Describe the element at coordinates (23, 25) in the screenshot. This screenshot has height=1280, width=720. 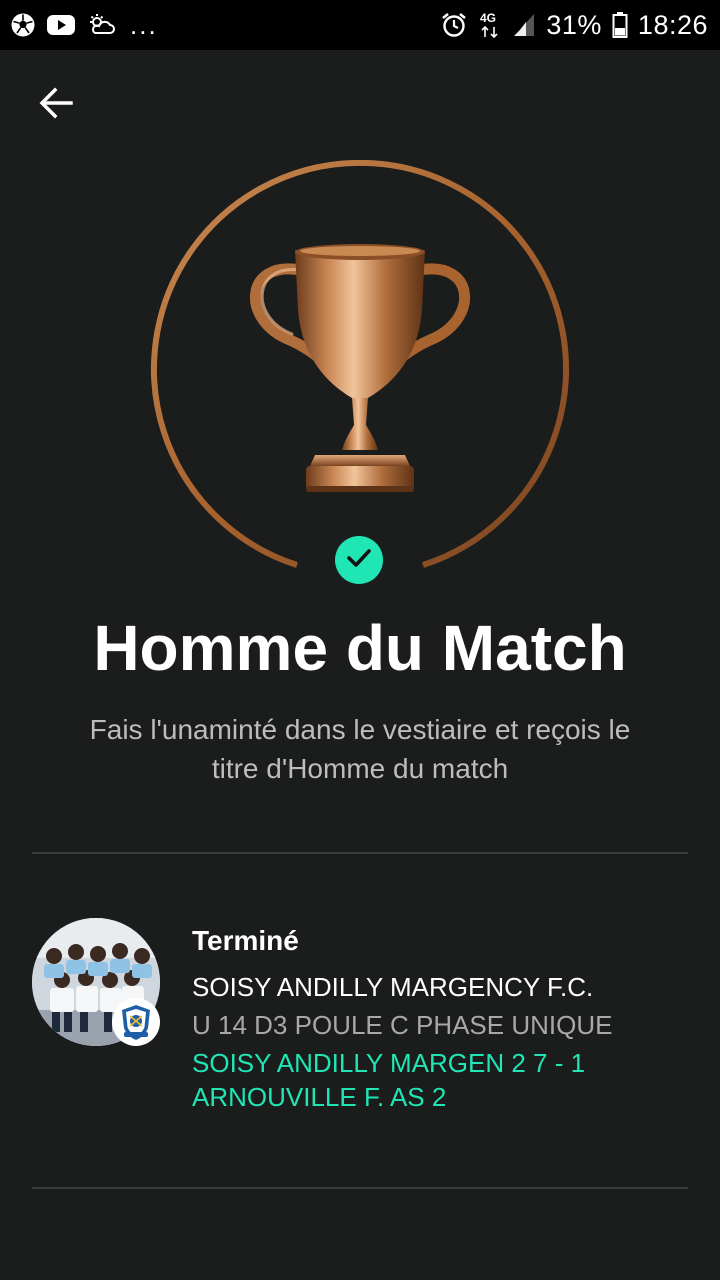
I see `soccer-ball-icon` at that location.